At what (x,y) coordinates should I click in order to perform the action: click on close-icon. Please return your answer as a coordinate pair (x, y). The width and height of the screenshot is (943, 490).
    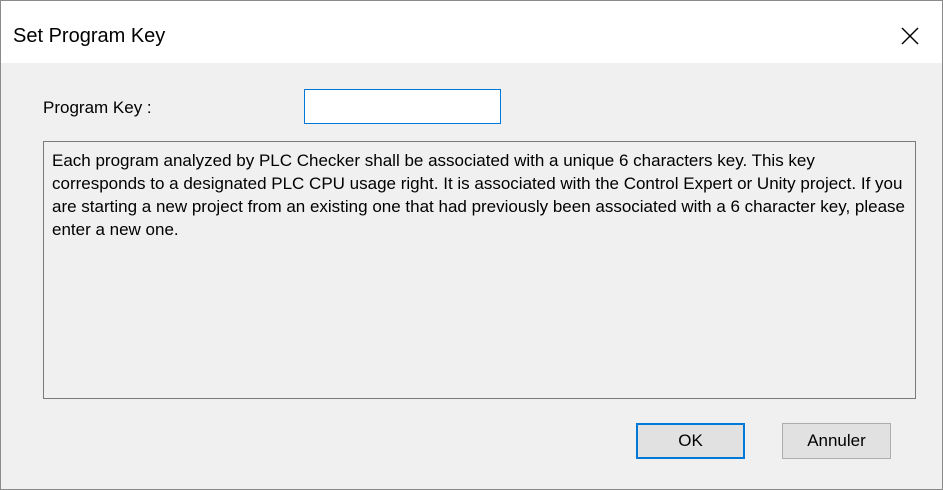
    Looking at the image, I should click on (910, 36).